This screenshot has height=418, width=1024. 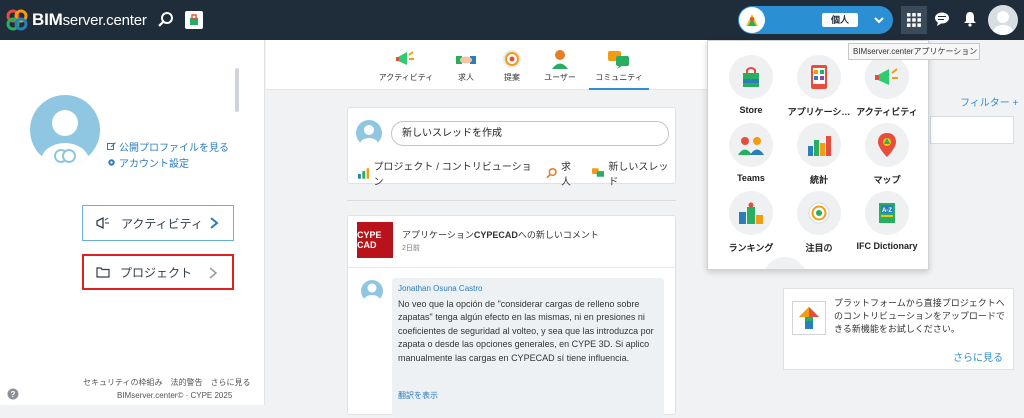 I want to click on folder-outline-icon, so click(x=103, y=272).